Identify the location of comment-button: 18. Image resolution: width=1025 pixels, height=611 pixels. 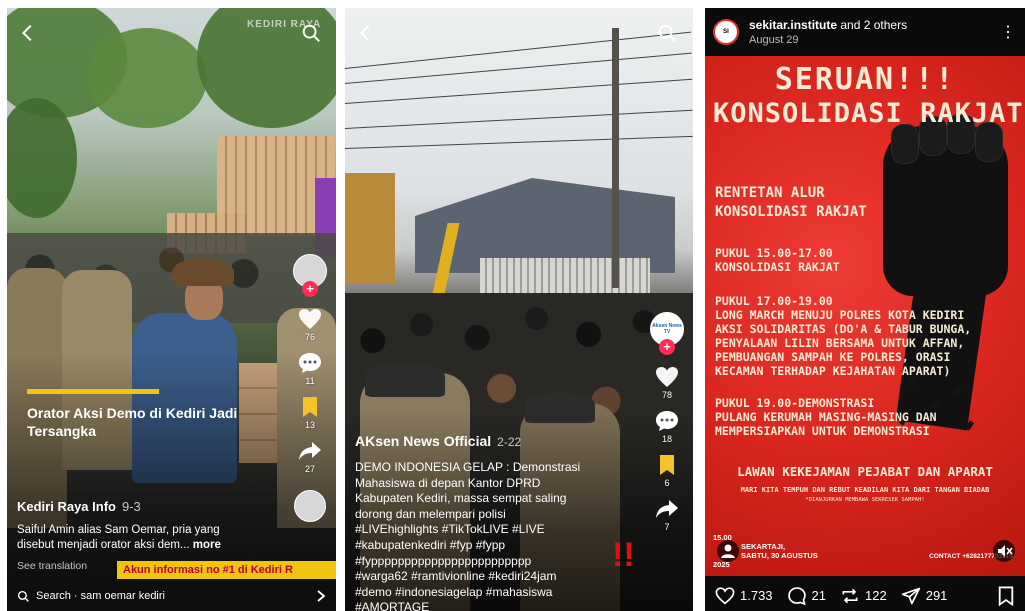
(667, 427).